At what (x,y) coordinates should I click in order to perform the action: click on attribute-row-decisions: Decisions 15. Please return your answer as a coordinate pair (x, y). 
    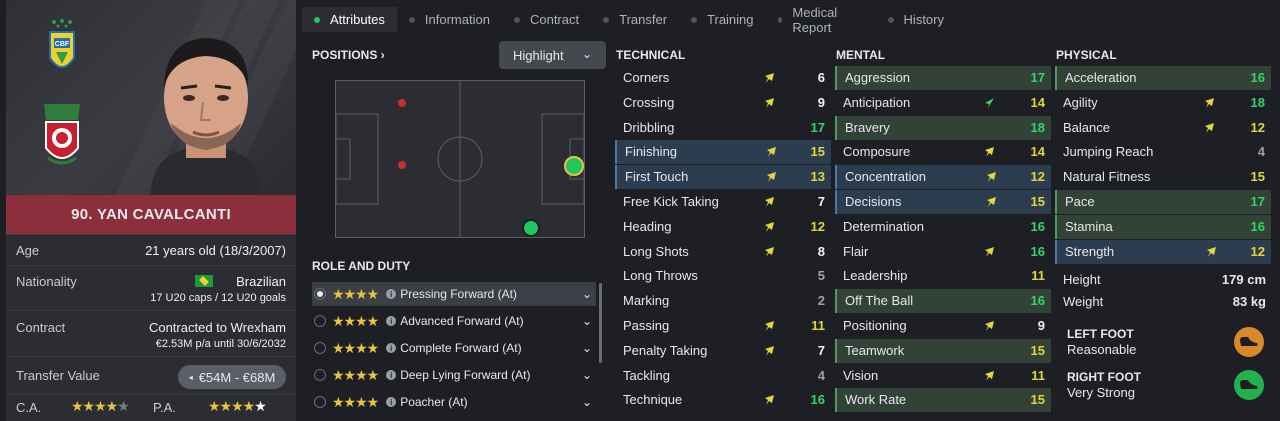
    Looking at the image, I should click on (943, 202).